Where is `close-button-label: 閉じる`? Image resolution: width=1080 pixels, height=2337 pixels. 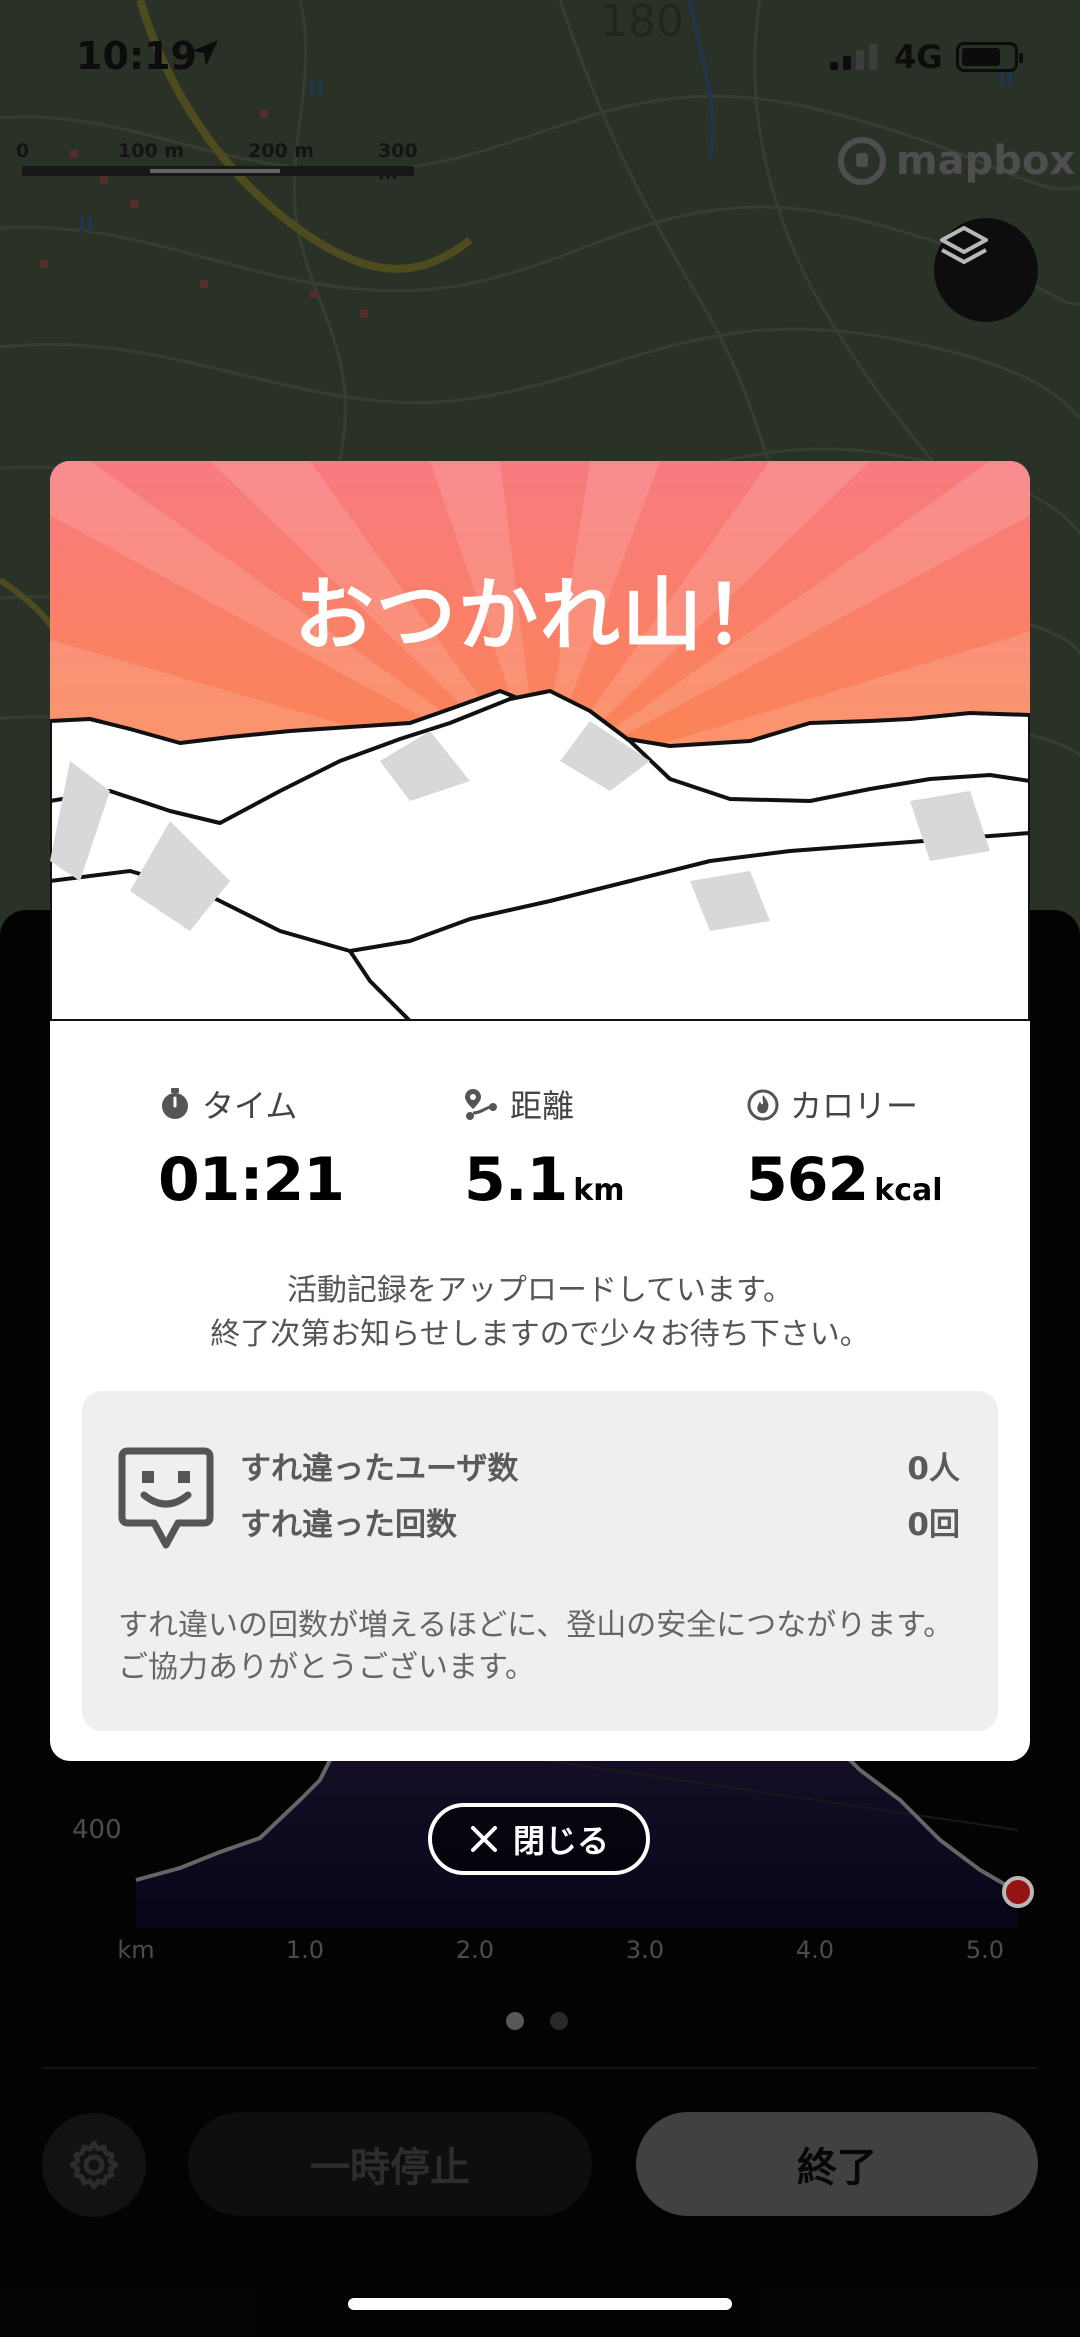
close-button-label: 閉じる is located at coordinates (560, 1841).